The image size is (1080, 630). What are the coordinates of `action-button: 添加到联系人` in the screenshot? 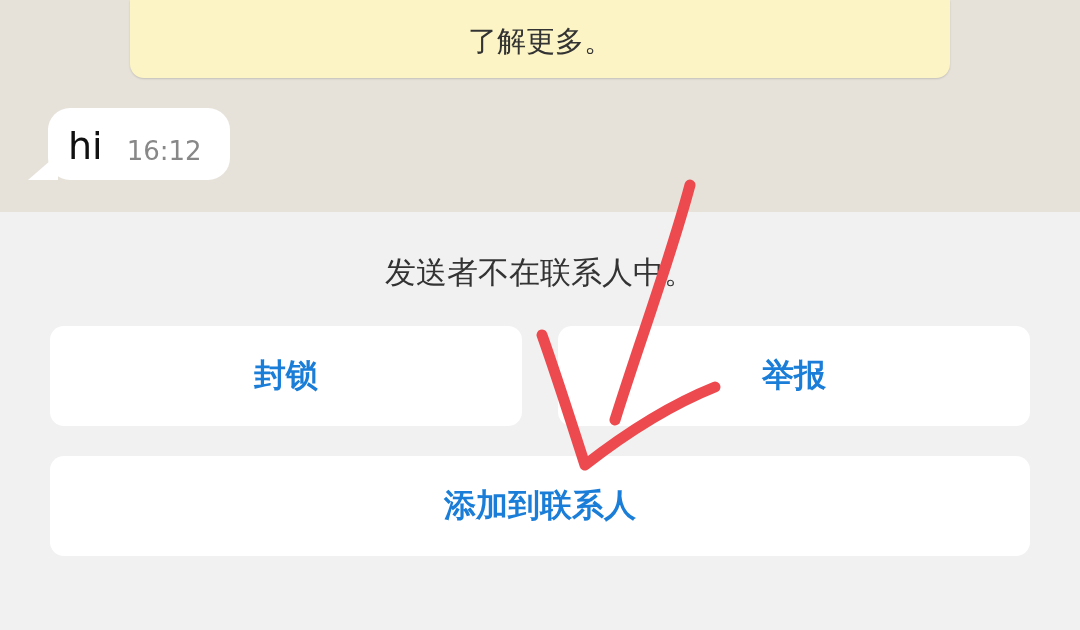 It's located at (540, 506).